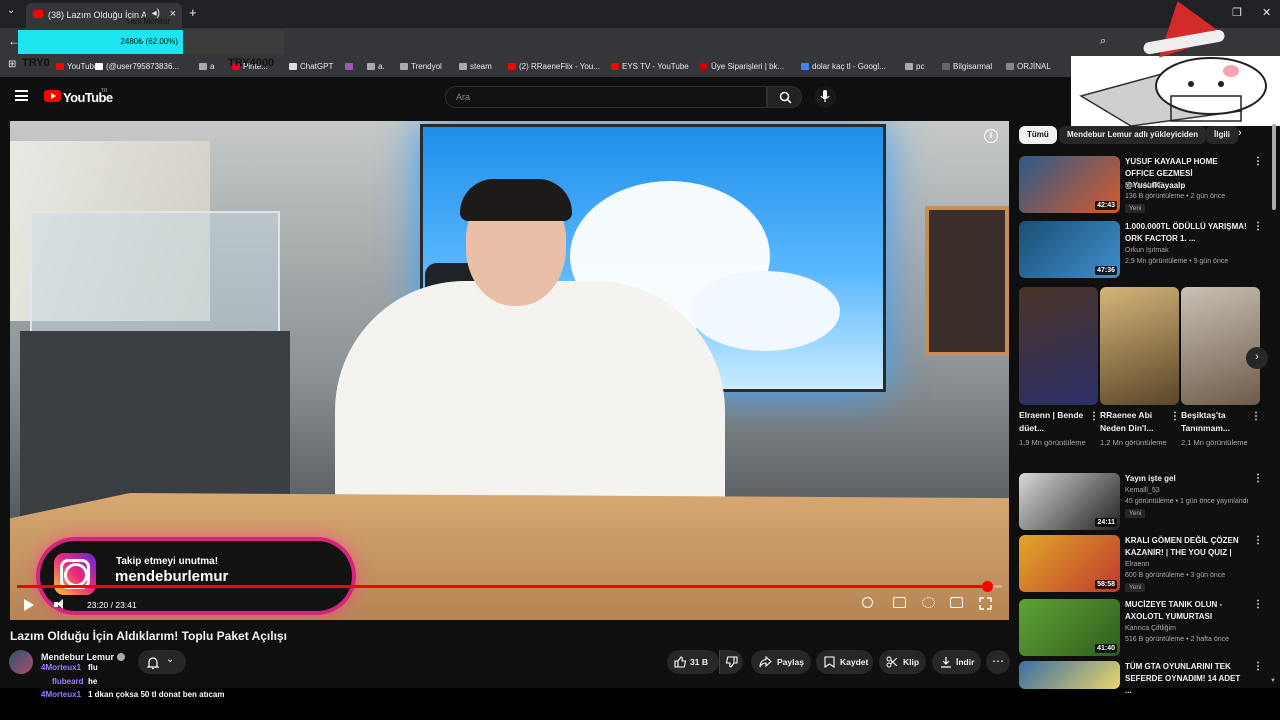 This screenshot has height=720, width=1280. Describe the element at coordinates (1142, 490) in the screenshot. I see `recommended-video-channel: Kemalll_53` at that location.